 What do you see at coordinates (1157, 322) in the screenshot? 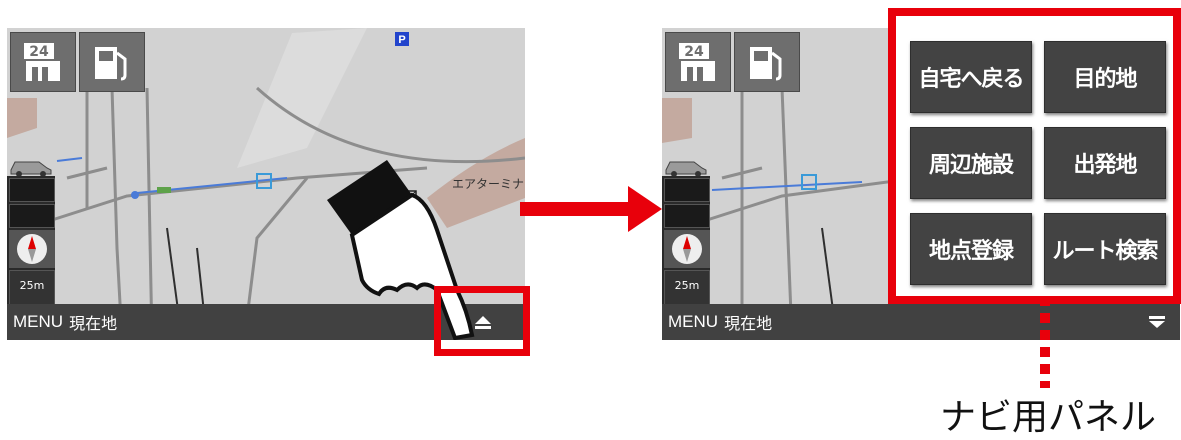
I see `collapse-icon` at bounding box center [1157, 322].